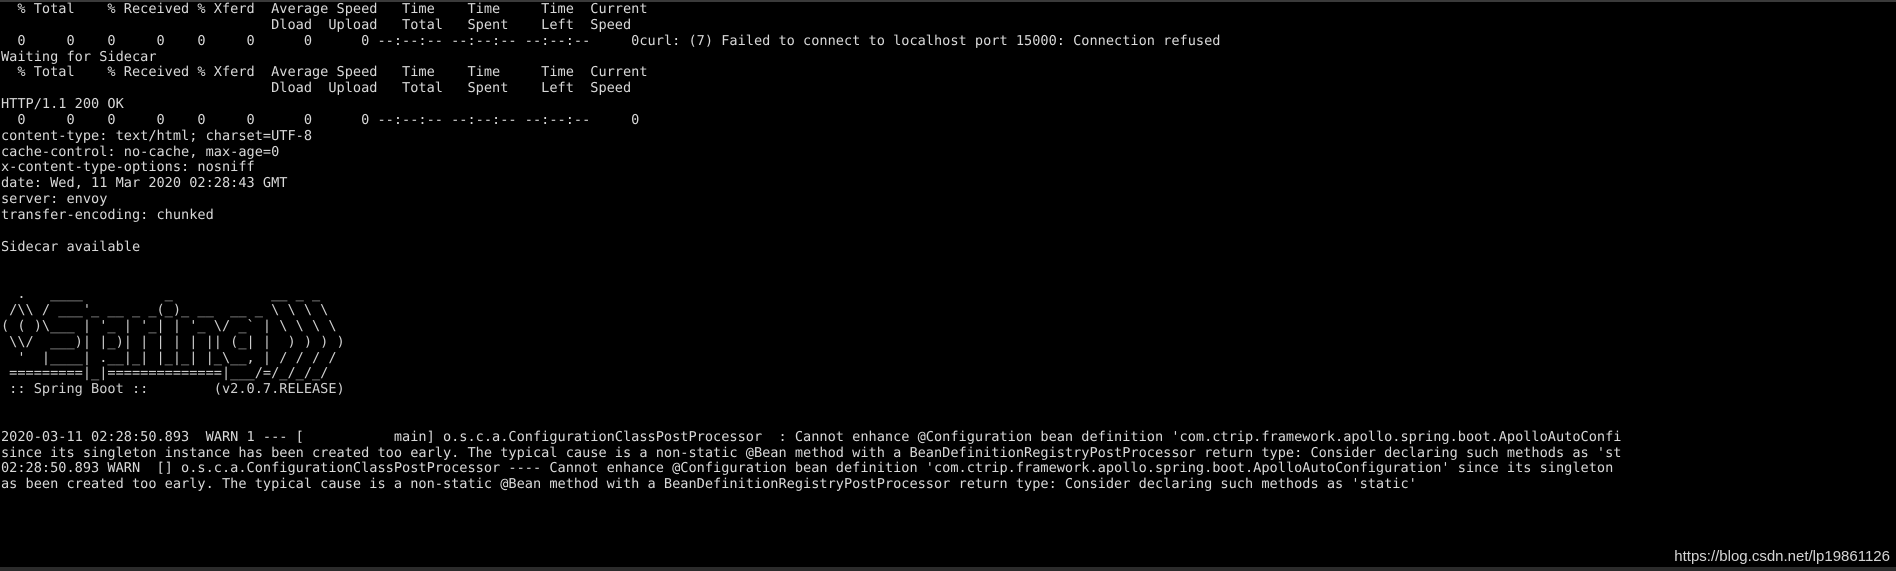  What do you see at coordinates (316, 88) in the screenshot?
I see `curl-progress-header-2-line-2: Dload Upload Total Spent Left Speed` at bounding box center [316, 88].